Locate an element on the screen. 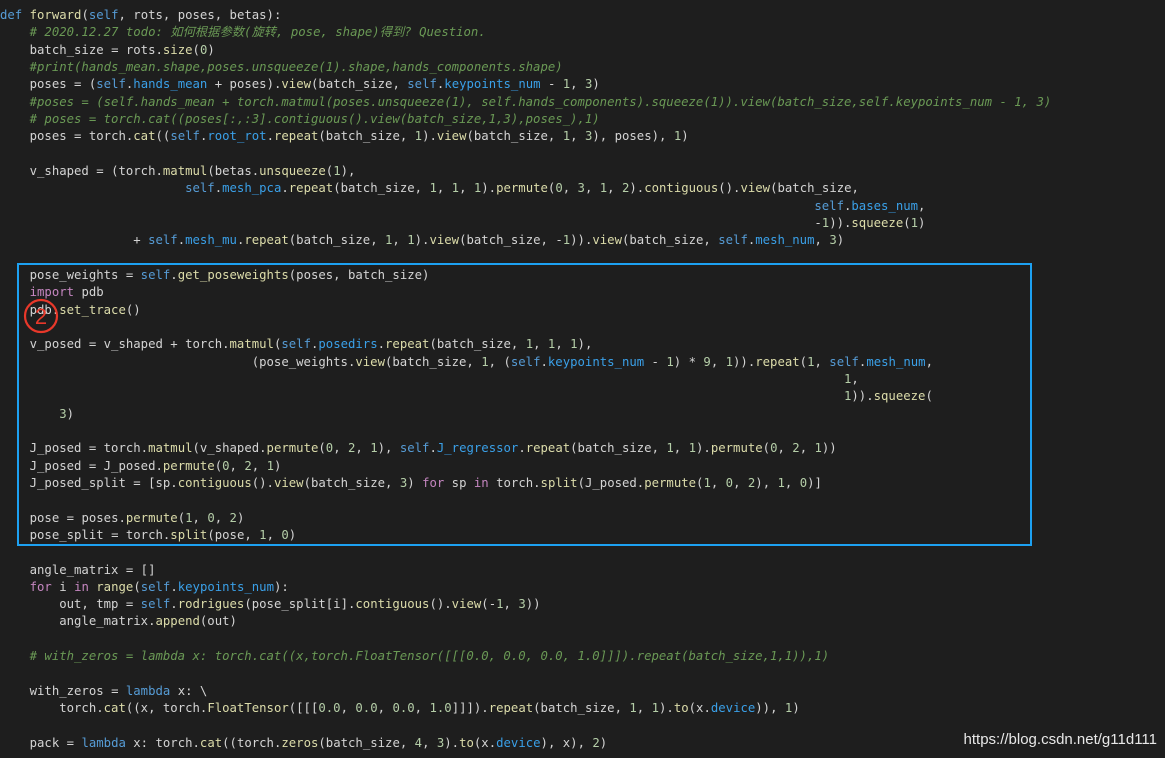  code-token: pack is located at coordinates (33, 742).